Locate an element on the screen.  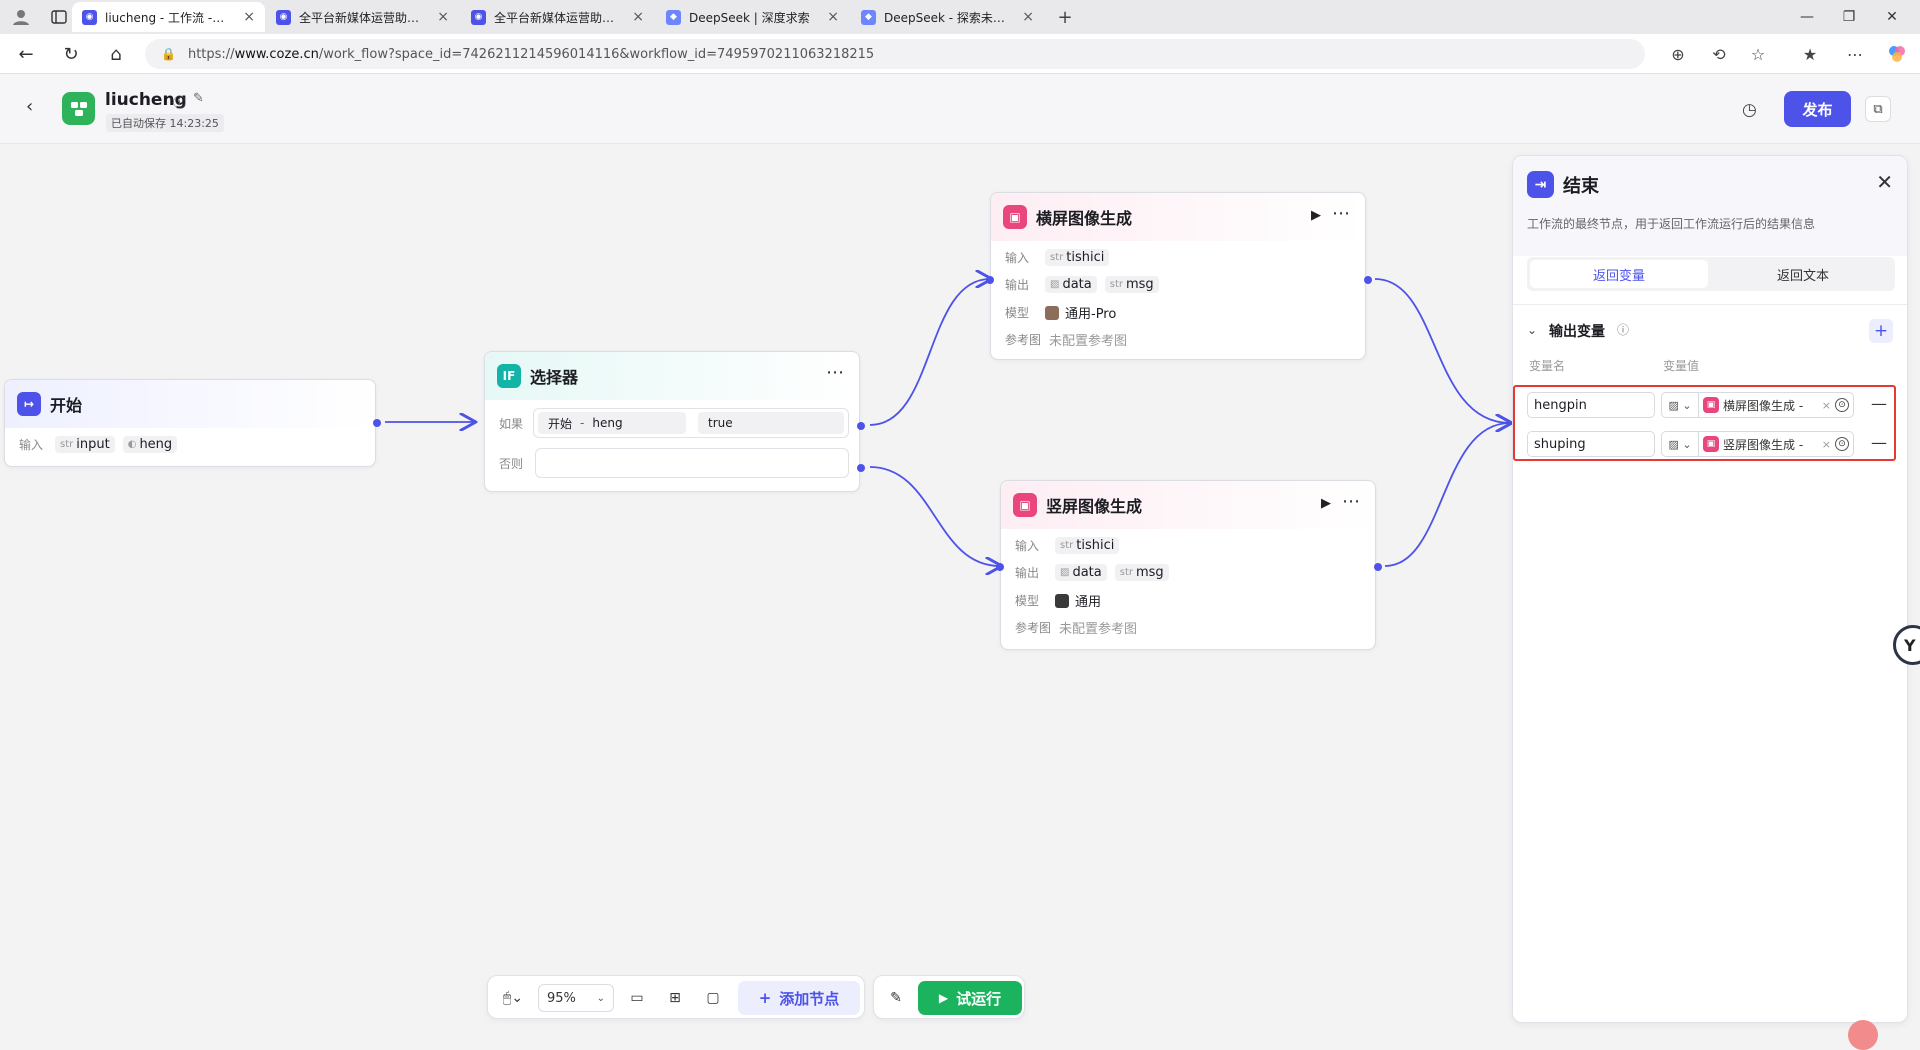
section-title: 输出变量 is located at coordinates (1577, 332).